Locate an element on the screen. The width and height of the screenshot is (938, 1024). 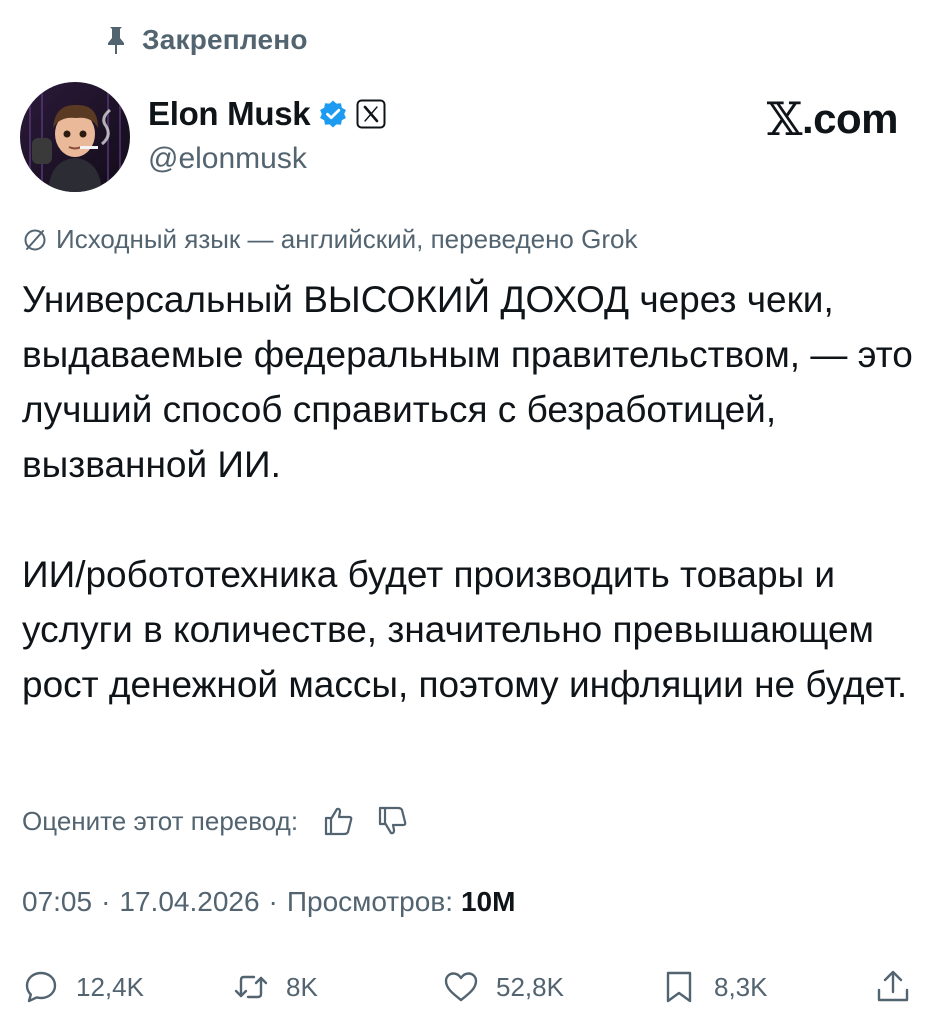
like-count: 52,8K is located at coordinates (530, 986).